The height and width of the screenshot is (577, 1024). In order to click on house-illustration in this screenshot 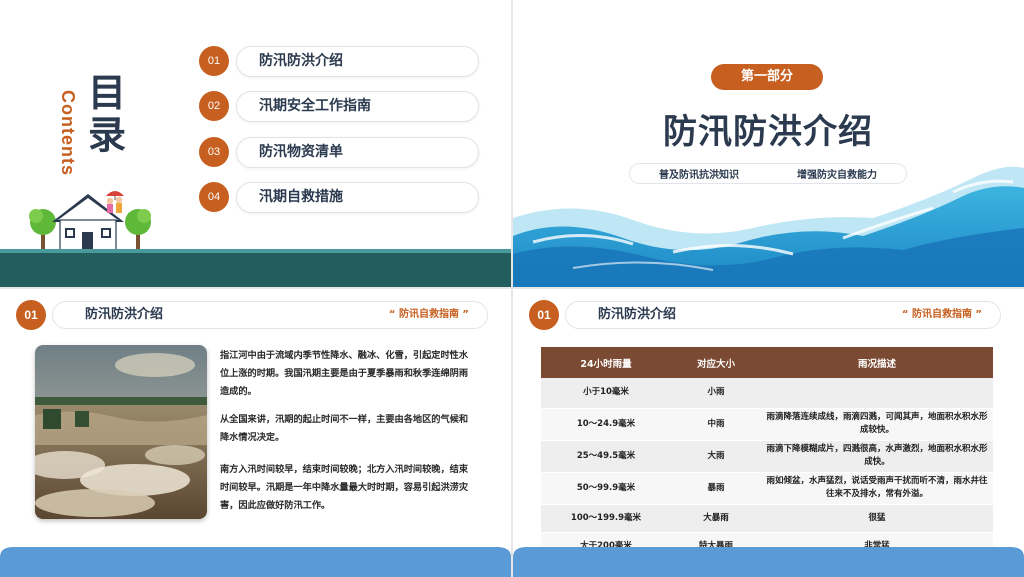, I will do `click(90, 222)`.